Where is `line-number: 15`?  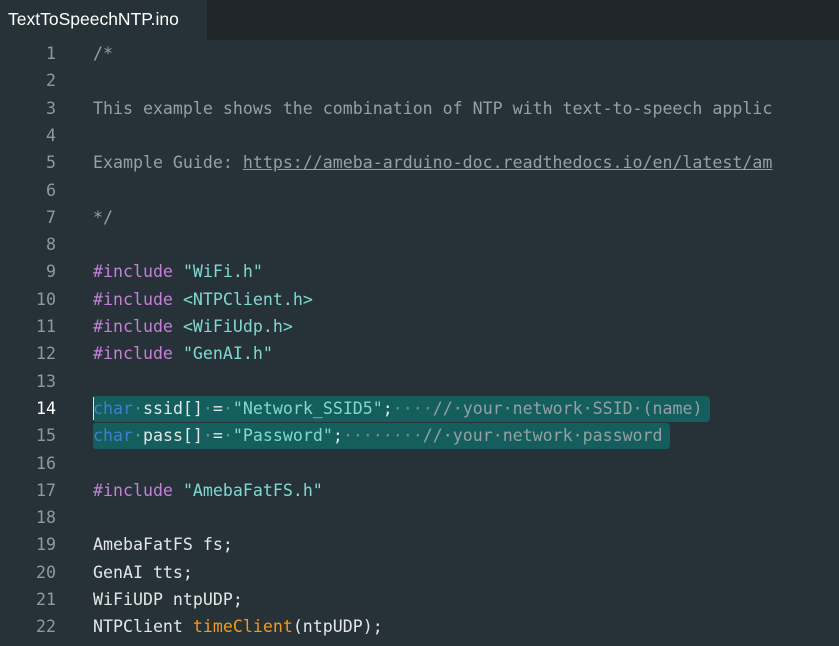 line-number: 15 is located at coordinates (46, 436).